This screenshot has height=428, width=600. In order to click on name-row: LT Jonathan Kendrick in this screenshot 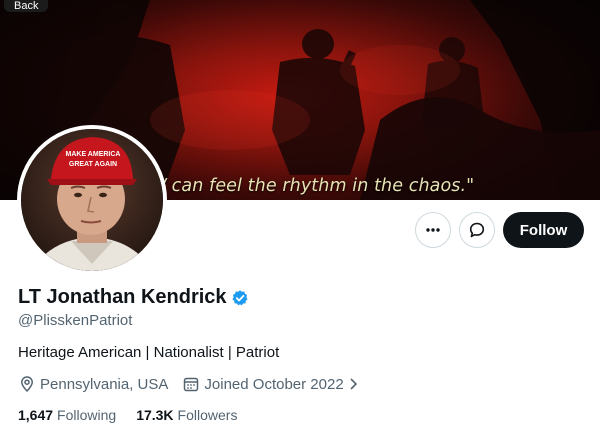, I will do `click(133, 297)`.